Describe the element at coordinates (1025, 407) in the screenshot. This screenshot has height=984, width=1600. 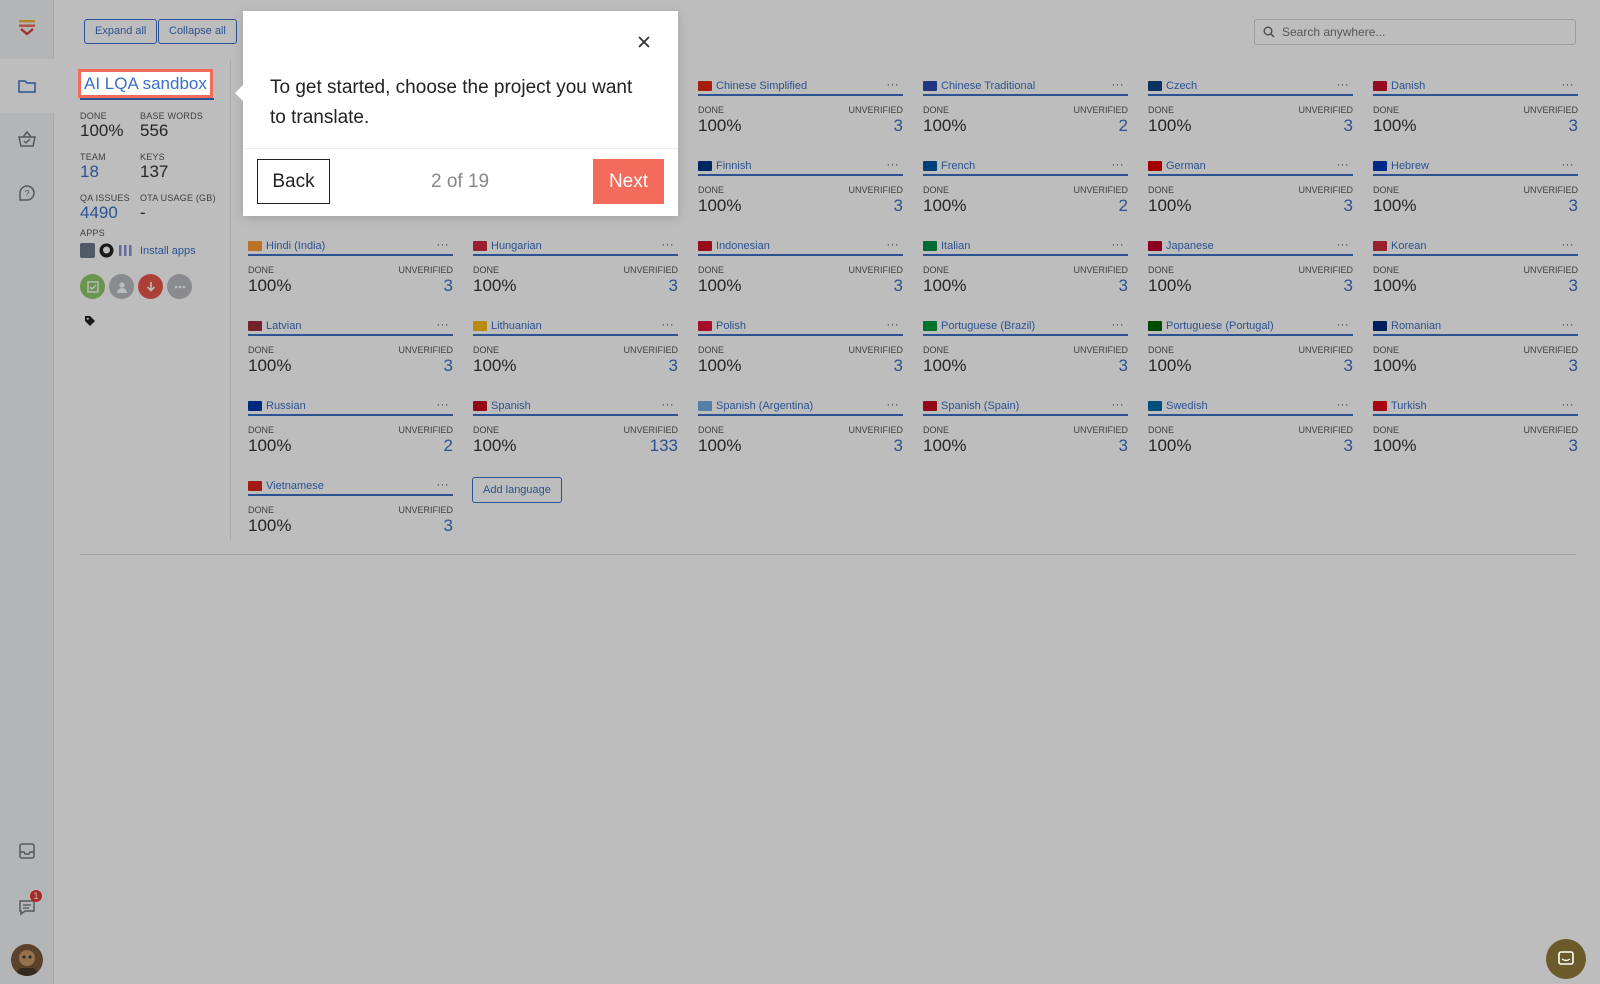
I see `language-header: Spanish (Spain) ···` at that location.